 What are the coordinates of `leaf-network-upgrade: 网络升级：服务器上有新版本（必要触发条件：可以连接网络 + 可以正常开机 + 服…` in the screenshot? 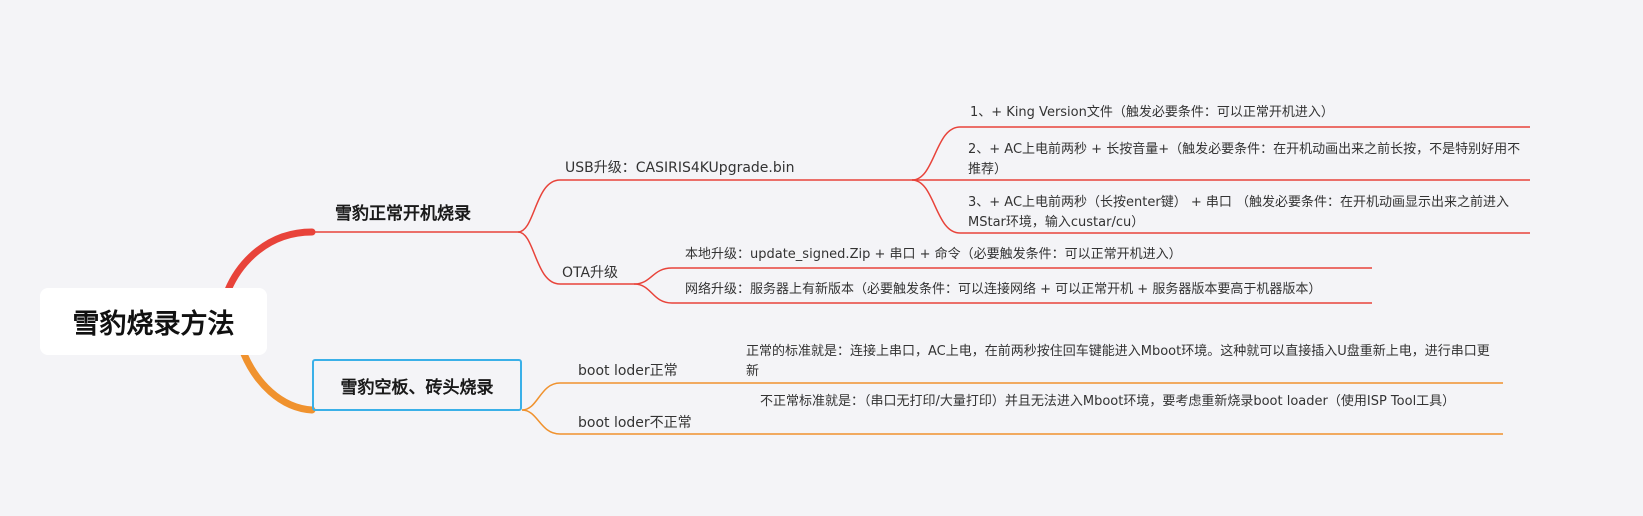 It's located at (1003, 290).